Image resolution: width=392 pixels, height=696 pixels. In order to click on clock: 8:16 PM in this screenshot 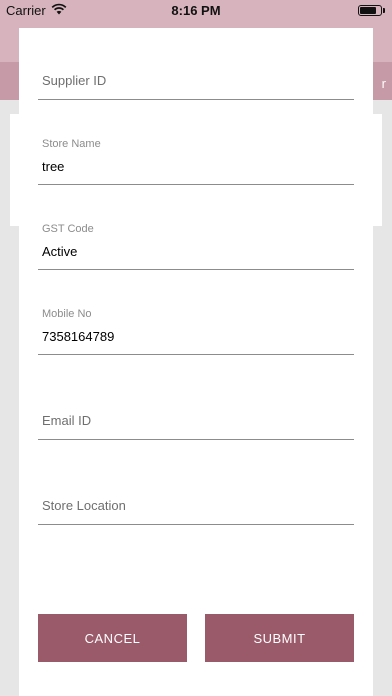, I will do `click(196, 10)`.